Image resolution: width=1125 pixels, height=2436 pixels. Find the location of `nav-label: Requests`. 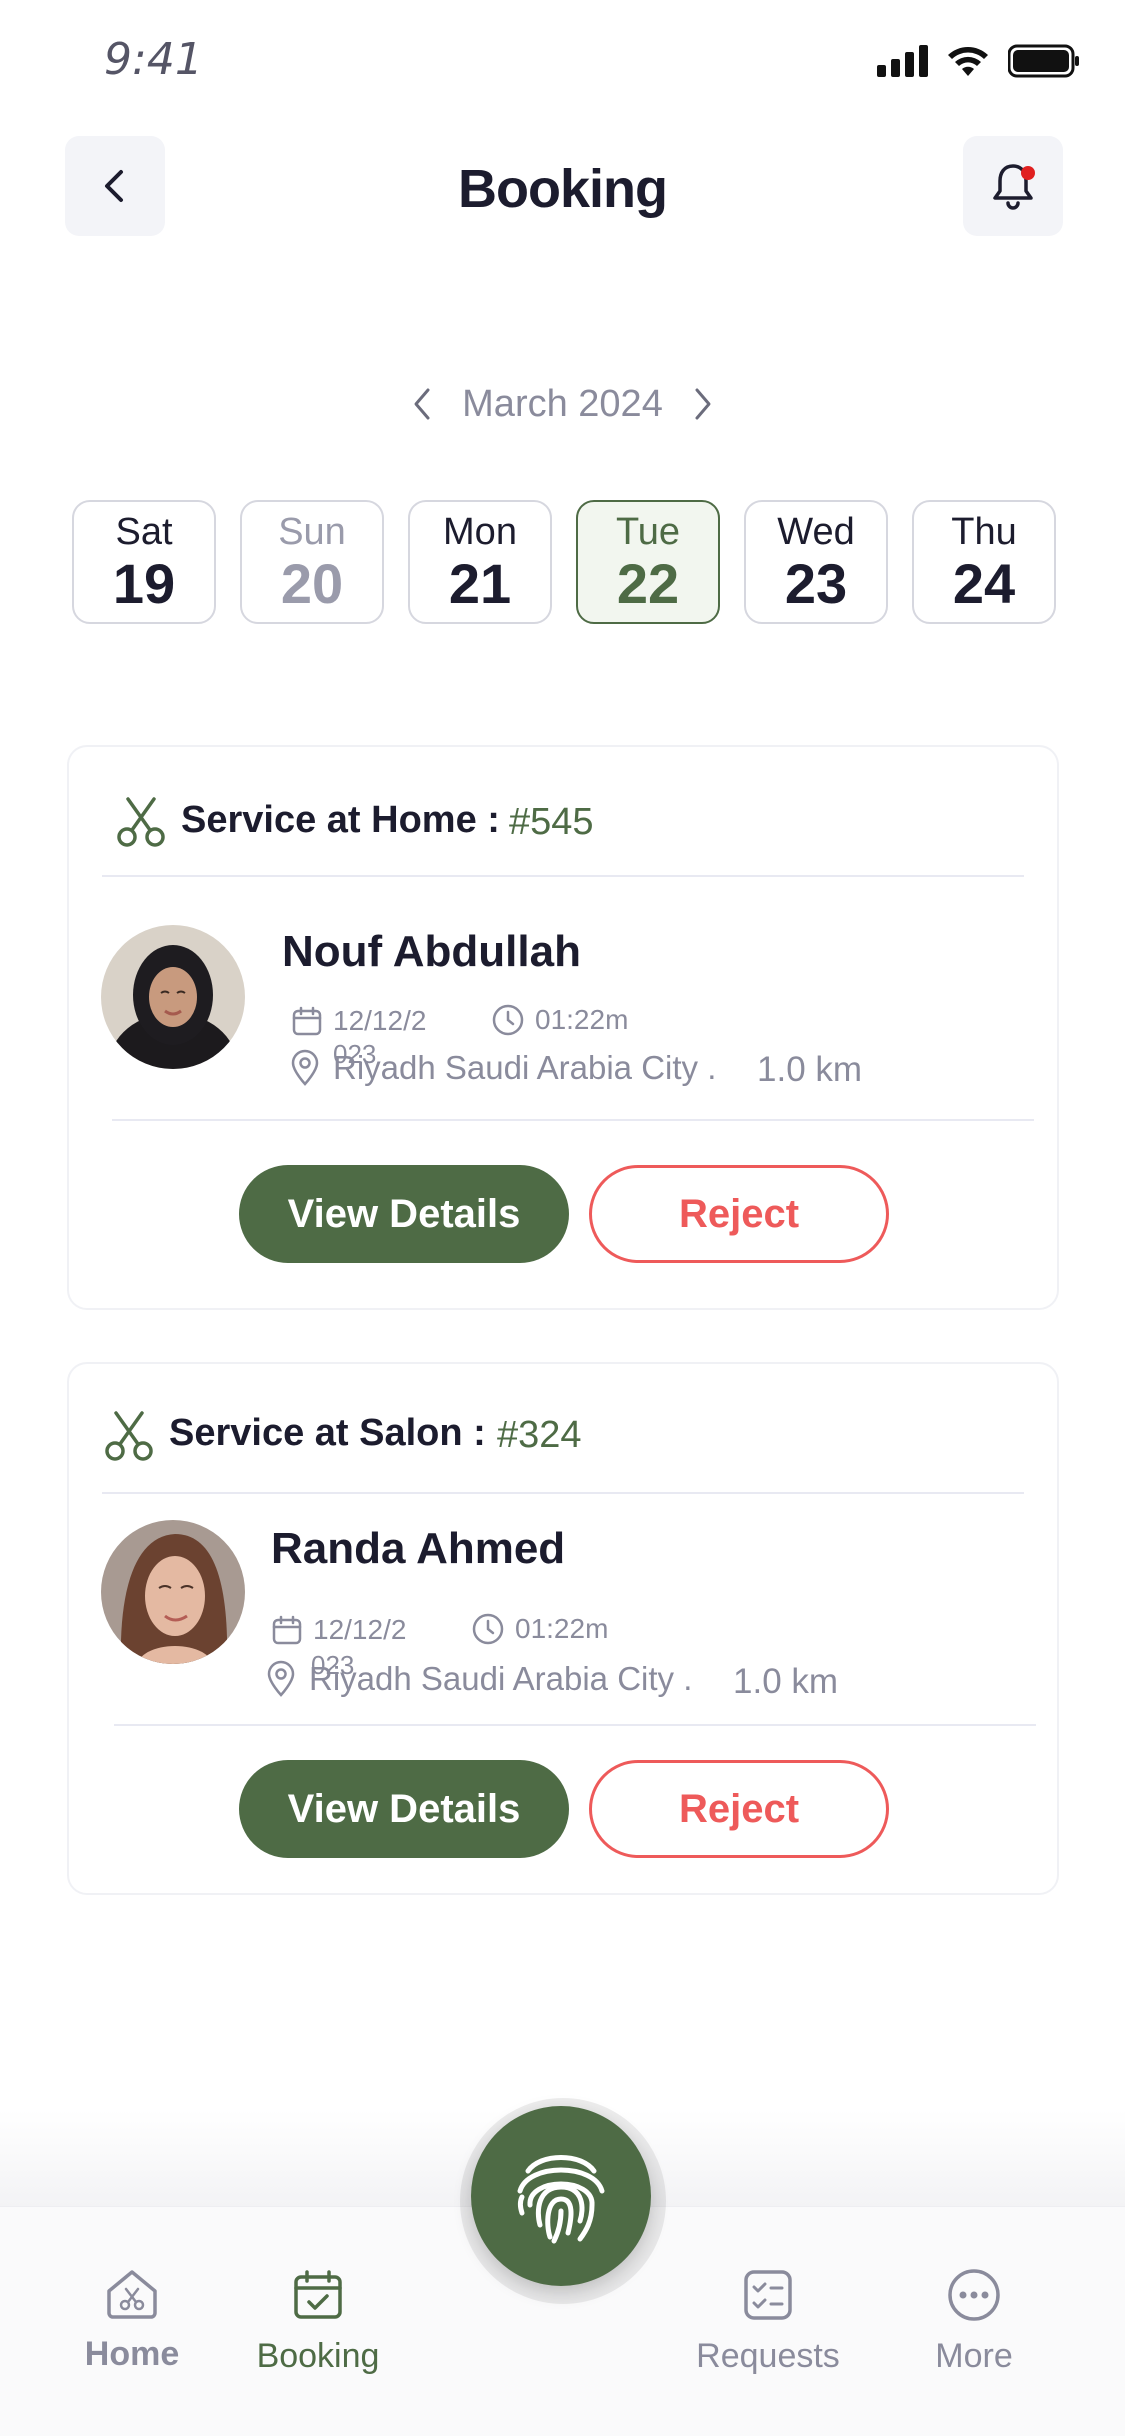

nav-label: Requests is located at coordinates (768, 2356).